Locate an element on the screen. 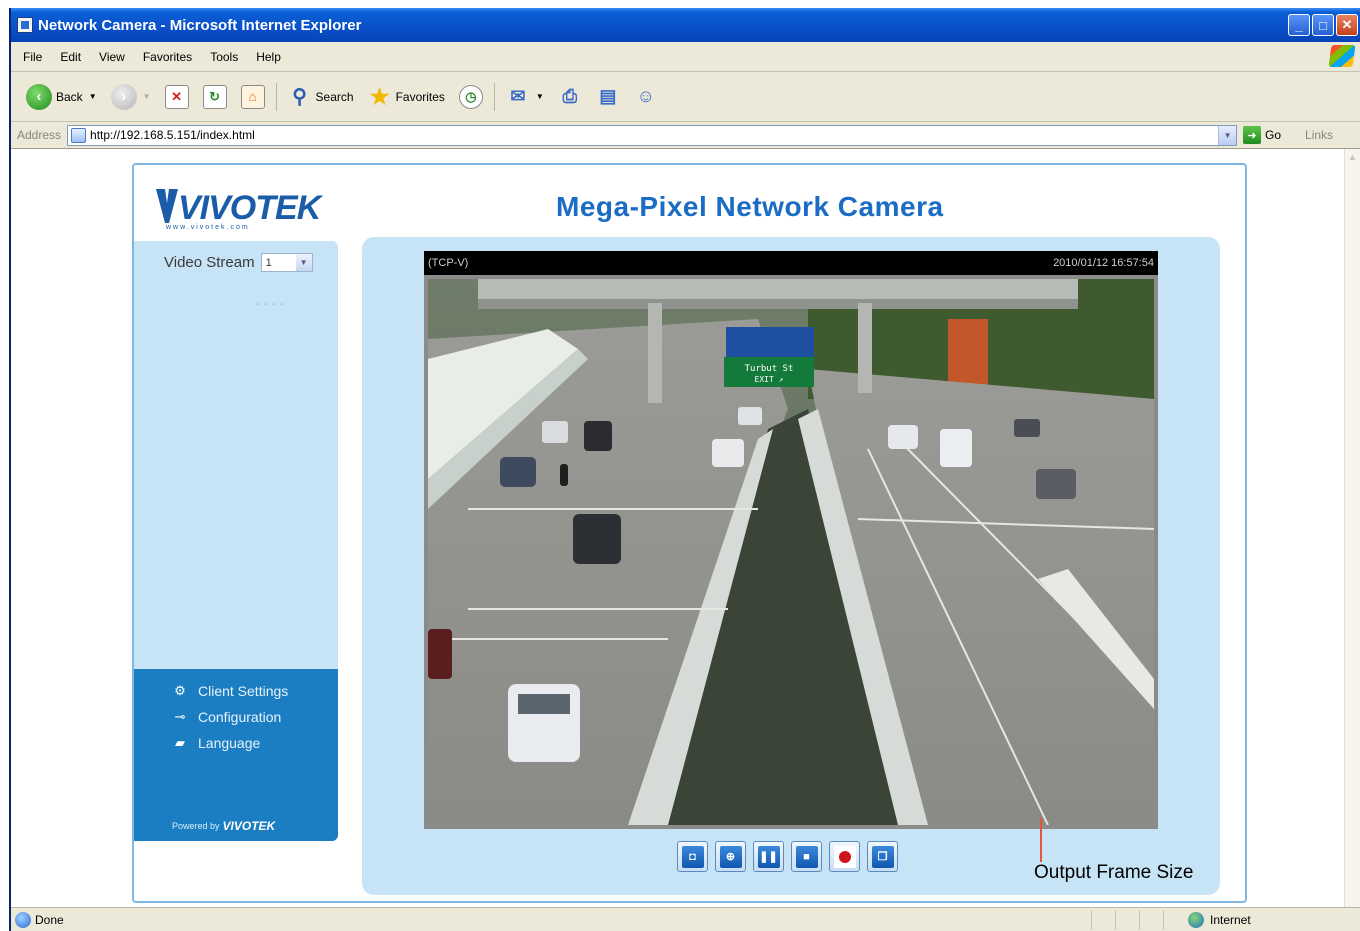  video-stream-select: 1 ▼ is located at coordinates (286, 262).